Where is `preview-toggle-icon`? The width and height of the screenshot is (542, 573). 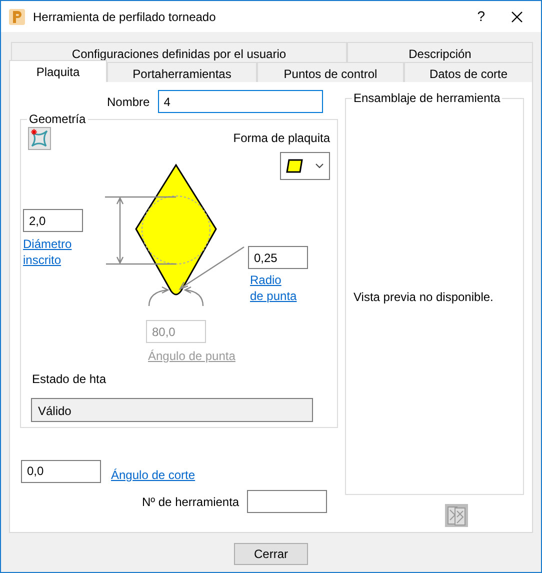
preview-toggle-icon is located at coordinates (456, 515).